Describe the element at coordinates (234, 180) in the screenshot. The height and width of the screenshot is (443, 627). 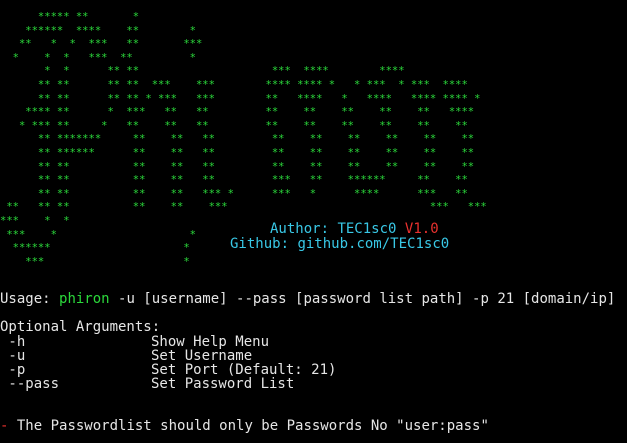
I see `ascii-art-line: ** ** ** ** ** *** ** ****** ** **` at that location.